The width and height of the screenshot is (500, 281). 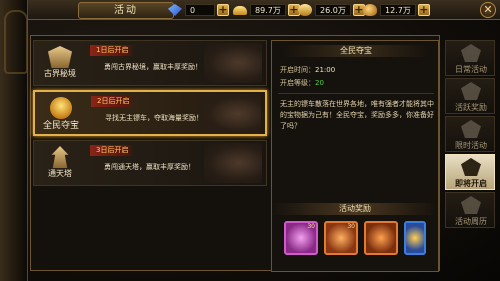 What do you see at coordinates (112, 50) in the screenshot?
I see `open-countdown-ribbon: 1日后开启` at bounding box center [112, 50].